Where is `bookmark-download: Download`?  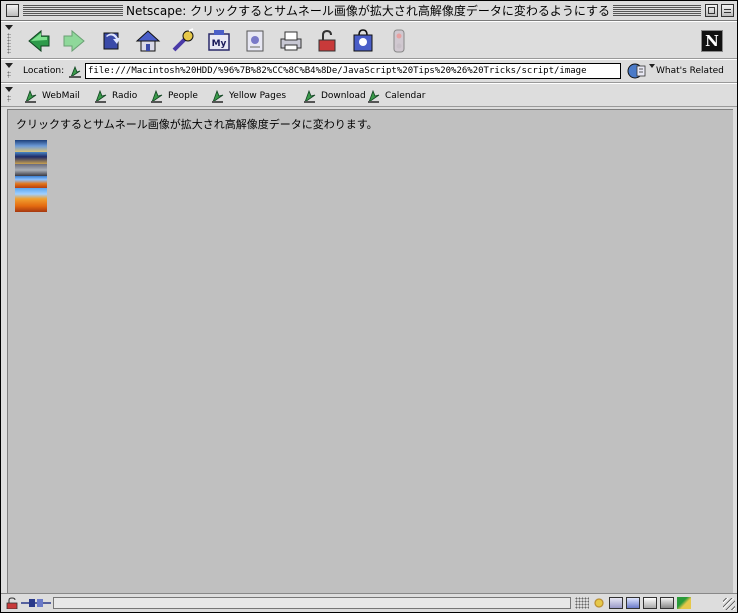 bookmark-download: Download is located at coordinates (334, 96).